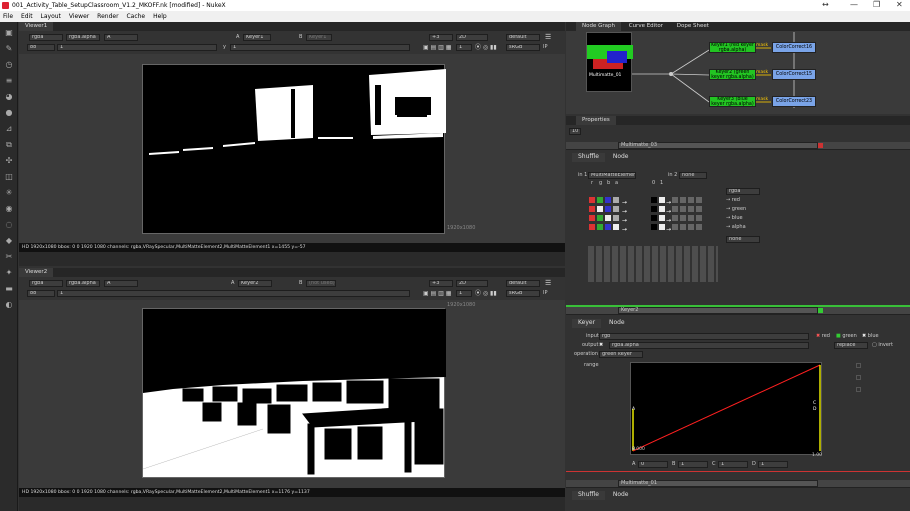 The width and height of the screenshot is (910, 511). What do you see at coordinates (9, 177) in the screenshot?
I see `3d-icon: ◫` at bounding box center [9, 177].